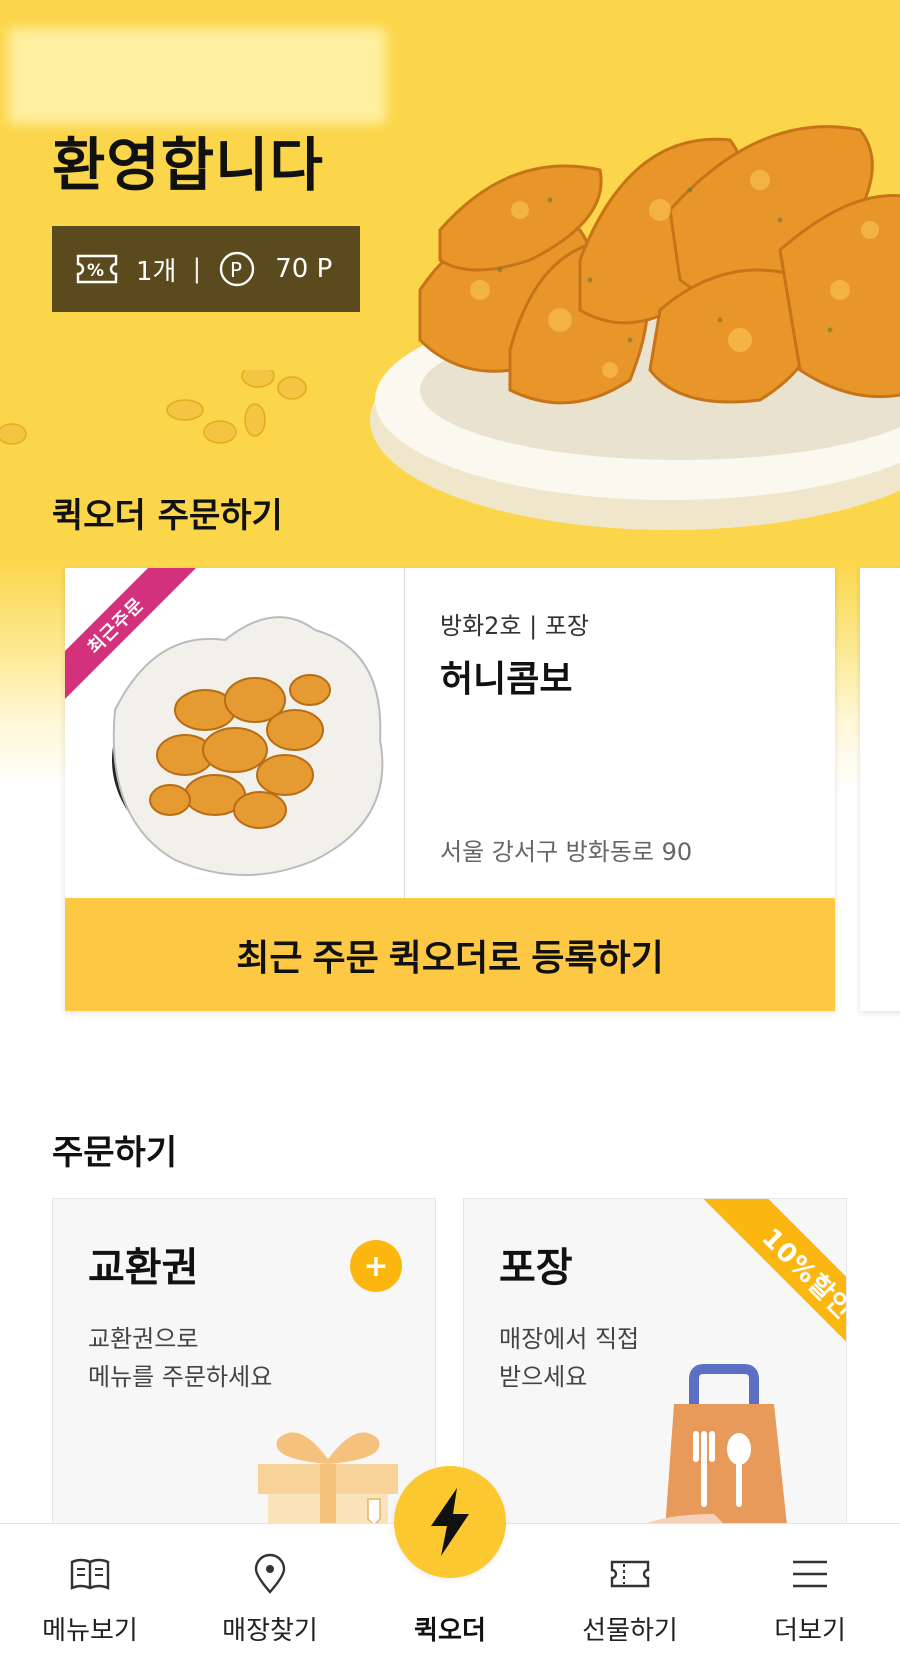 This screenshot has width=900, height=1664. I want to click on recent-order-image-area: 최근주문, so click(235, 733).